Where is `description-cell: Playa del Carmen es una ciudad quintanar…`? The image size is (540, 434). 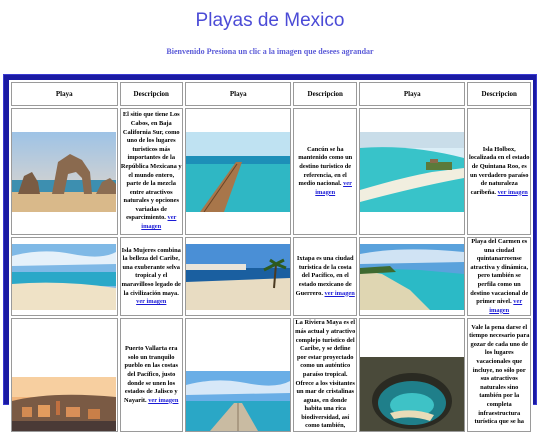
description-cell: Playa del Carmen es una ciudad quintanar… is located at coordinates (499, 277).